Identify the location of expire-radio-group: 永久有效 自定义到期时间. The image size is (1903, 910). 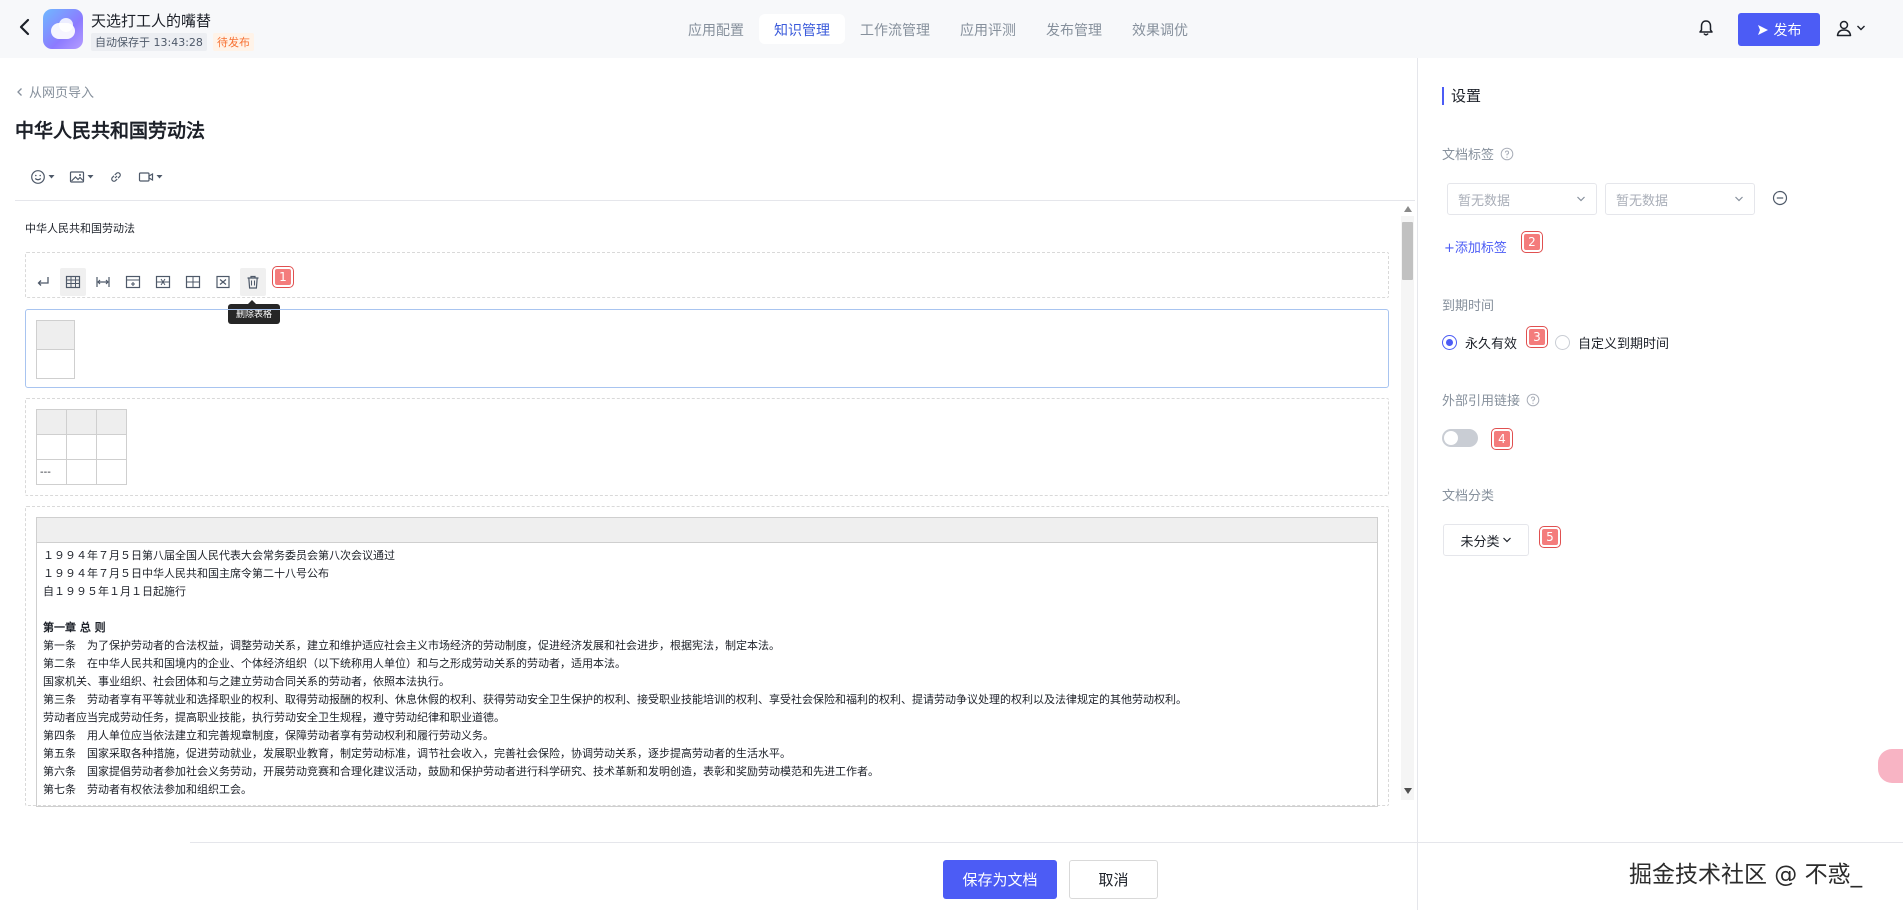
(1555, 342).